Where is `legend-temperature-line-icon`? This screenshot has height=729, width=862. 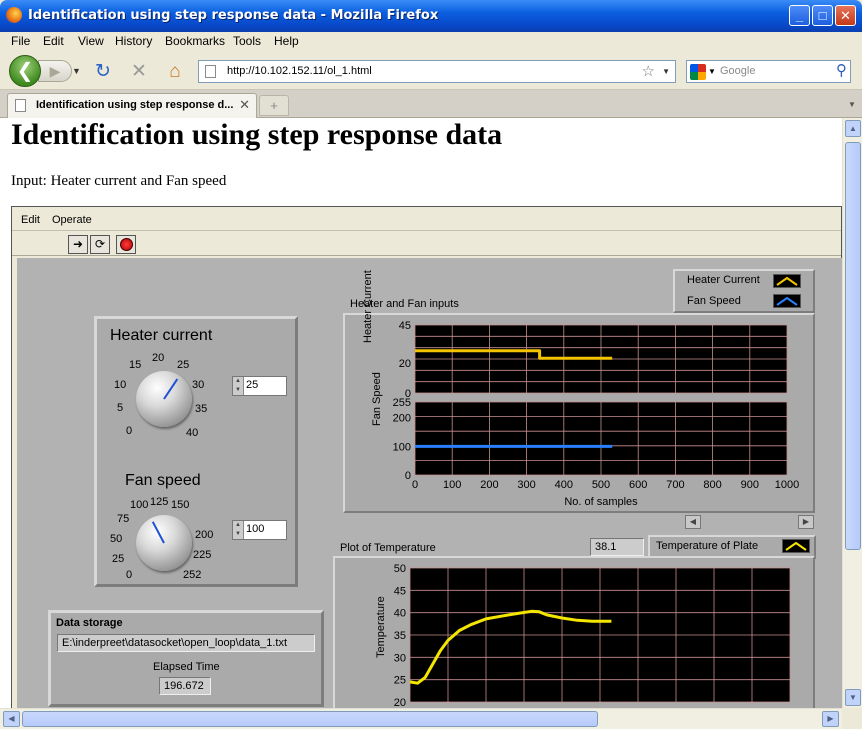
legend-temperature-line-icon is located at coordinates (796, 546).